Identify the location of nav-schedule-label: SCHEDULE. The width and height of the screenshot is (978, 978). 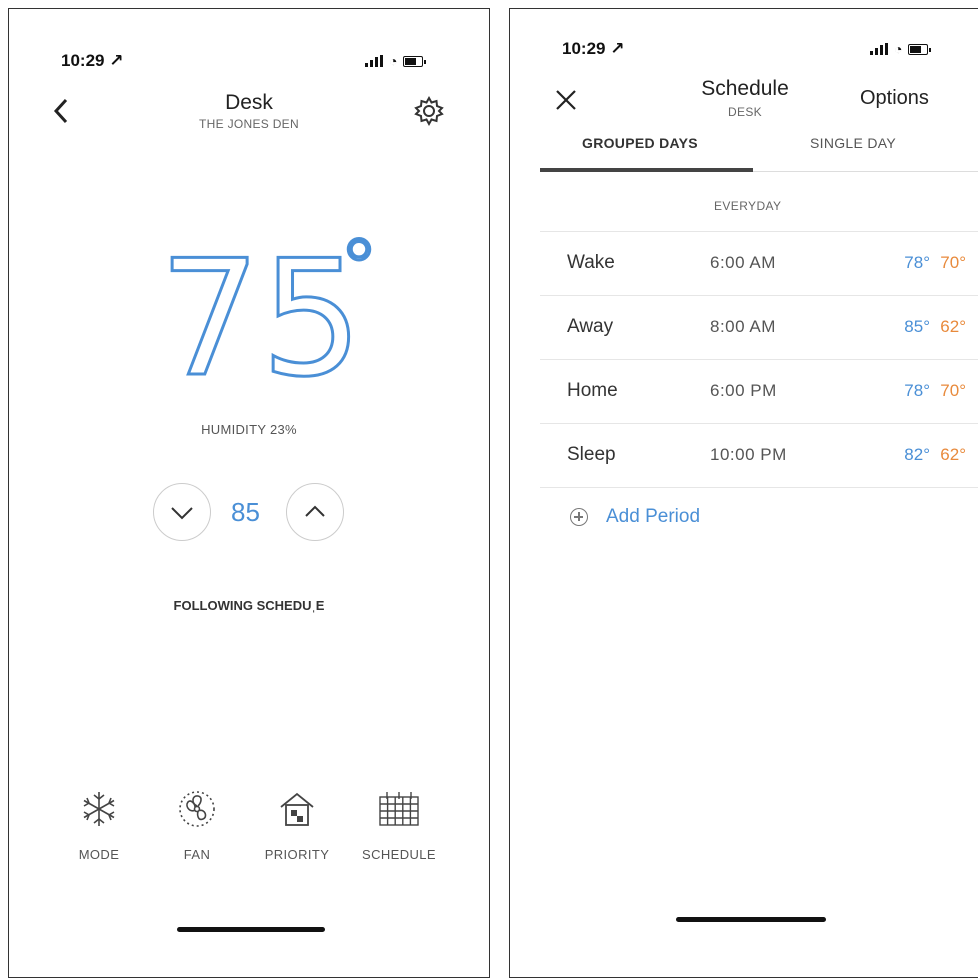
(399, 854).